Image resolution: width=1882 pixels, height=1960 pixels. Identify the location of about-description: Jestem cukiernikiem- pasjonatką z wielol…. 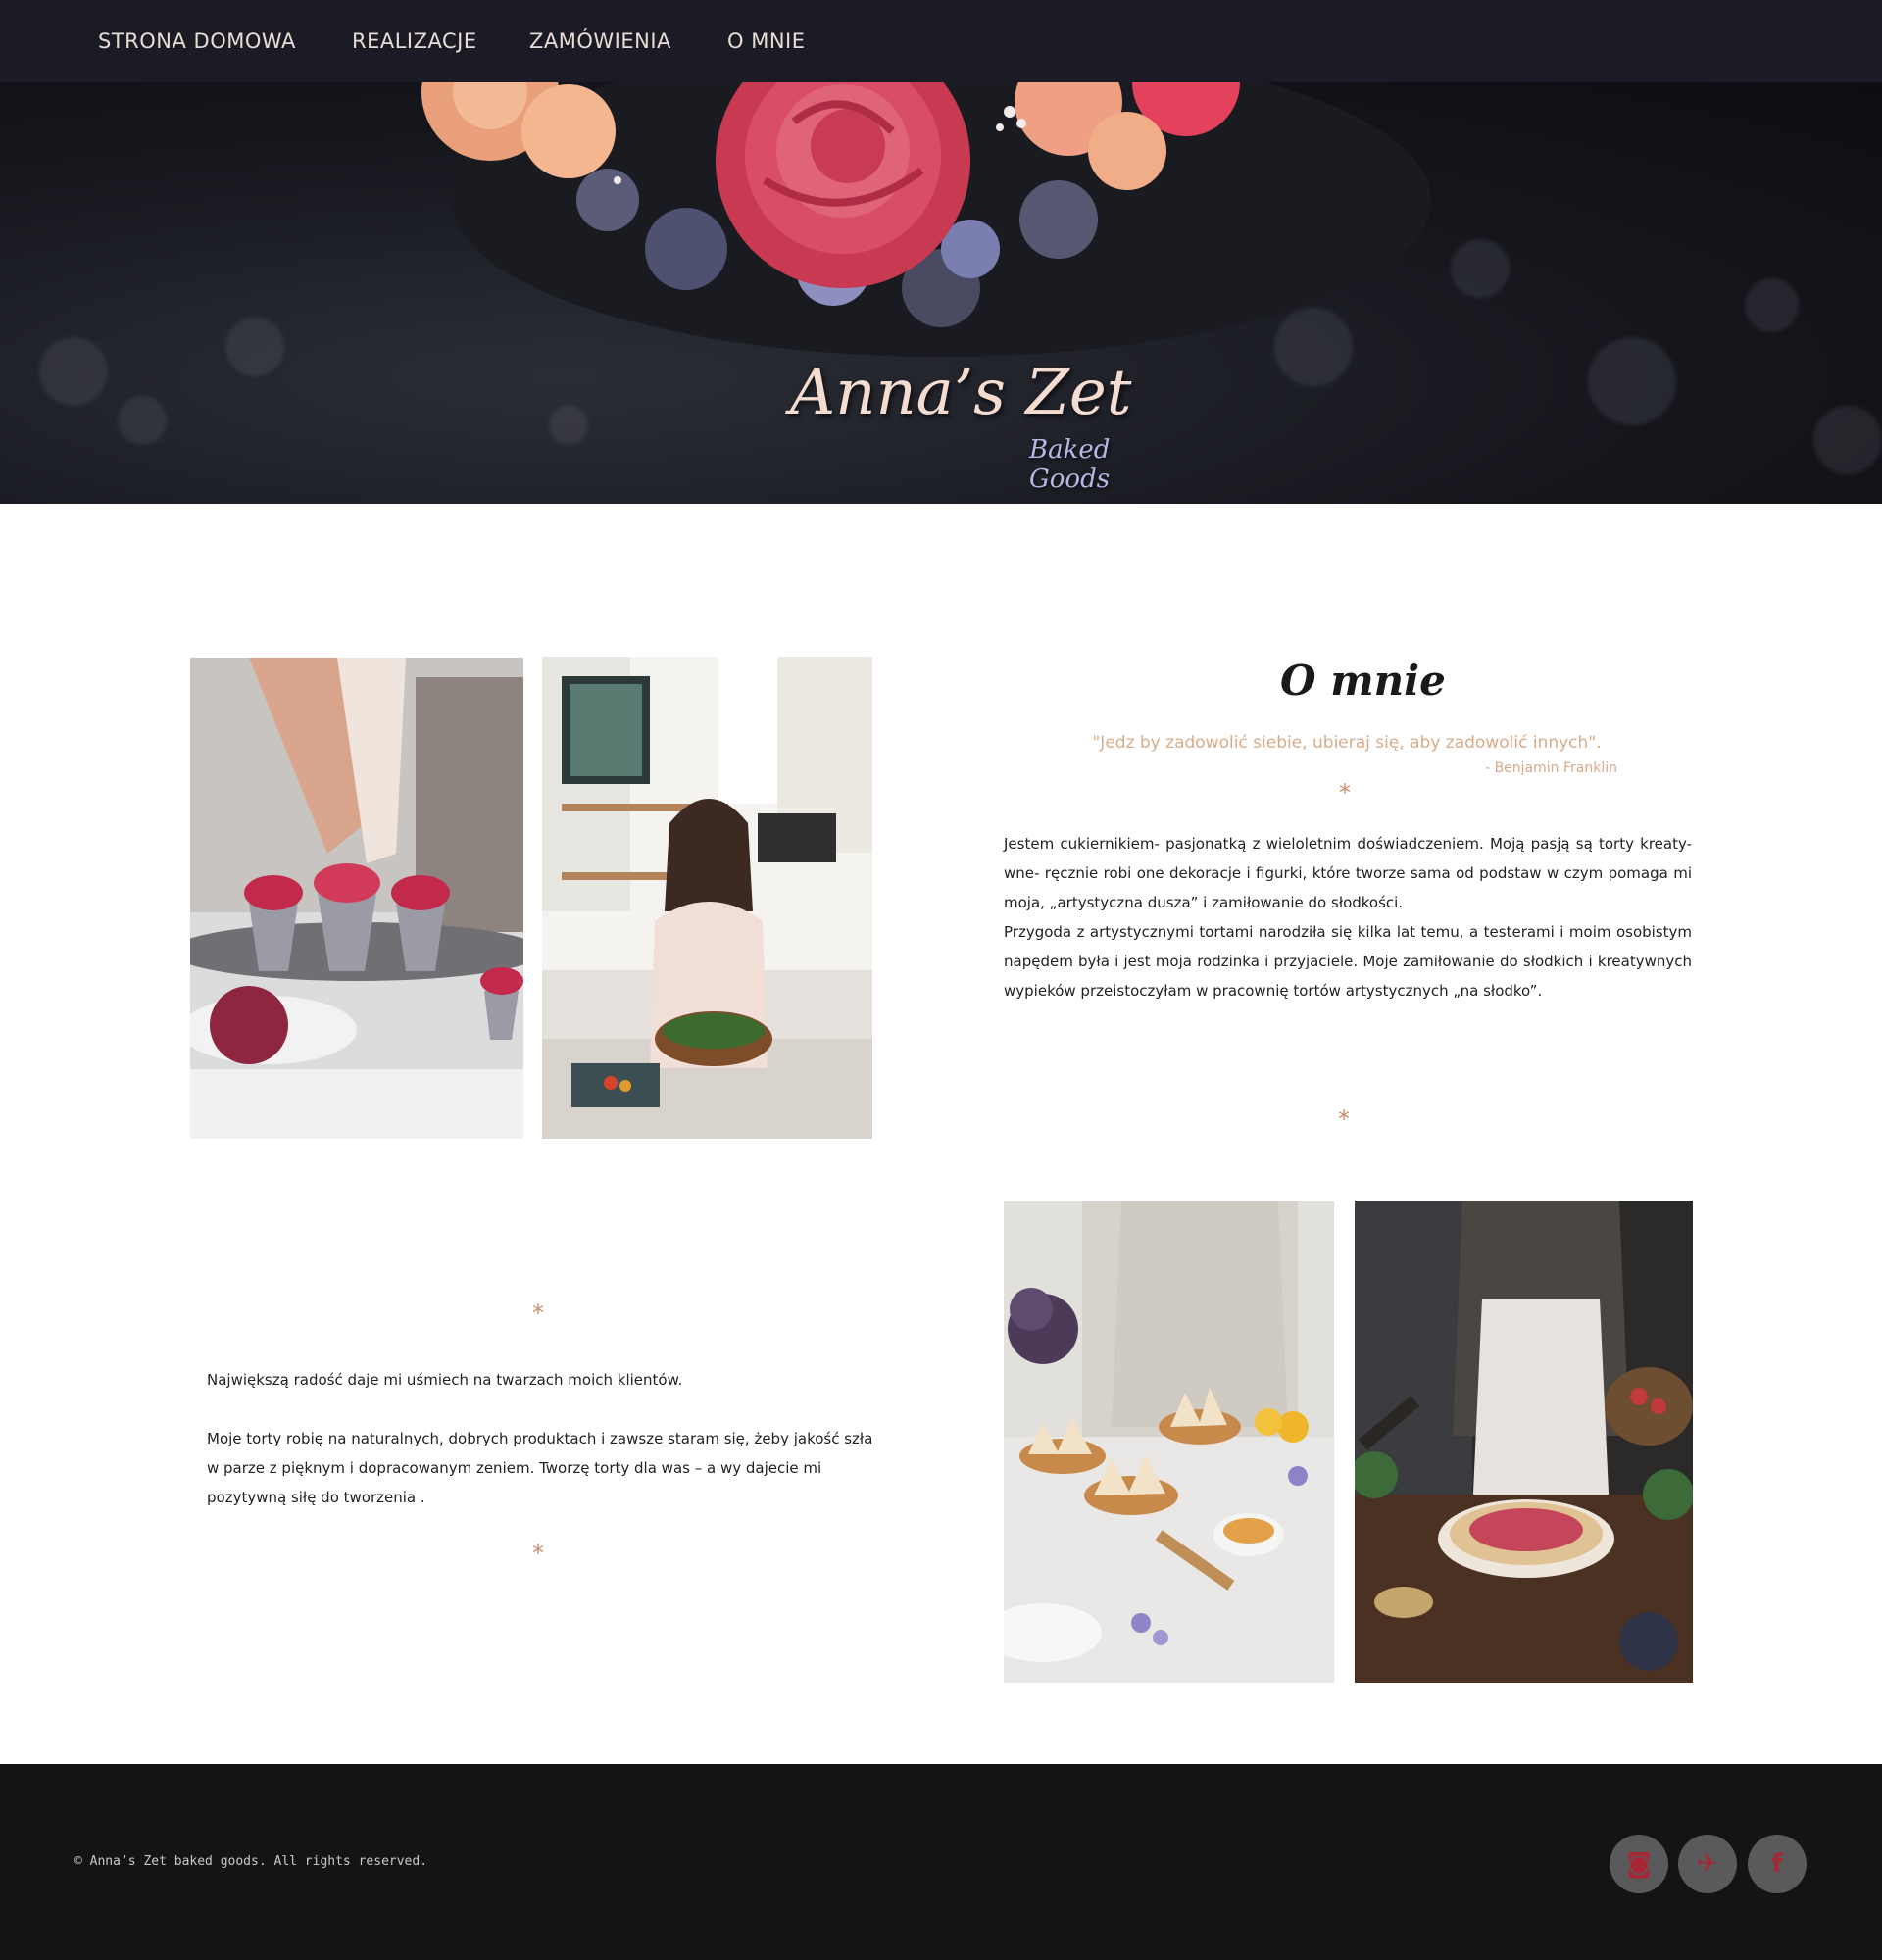
(1348, 917).